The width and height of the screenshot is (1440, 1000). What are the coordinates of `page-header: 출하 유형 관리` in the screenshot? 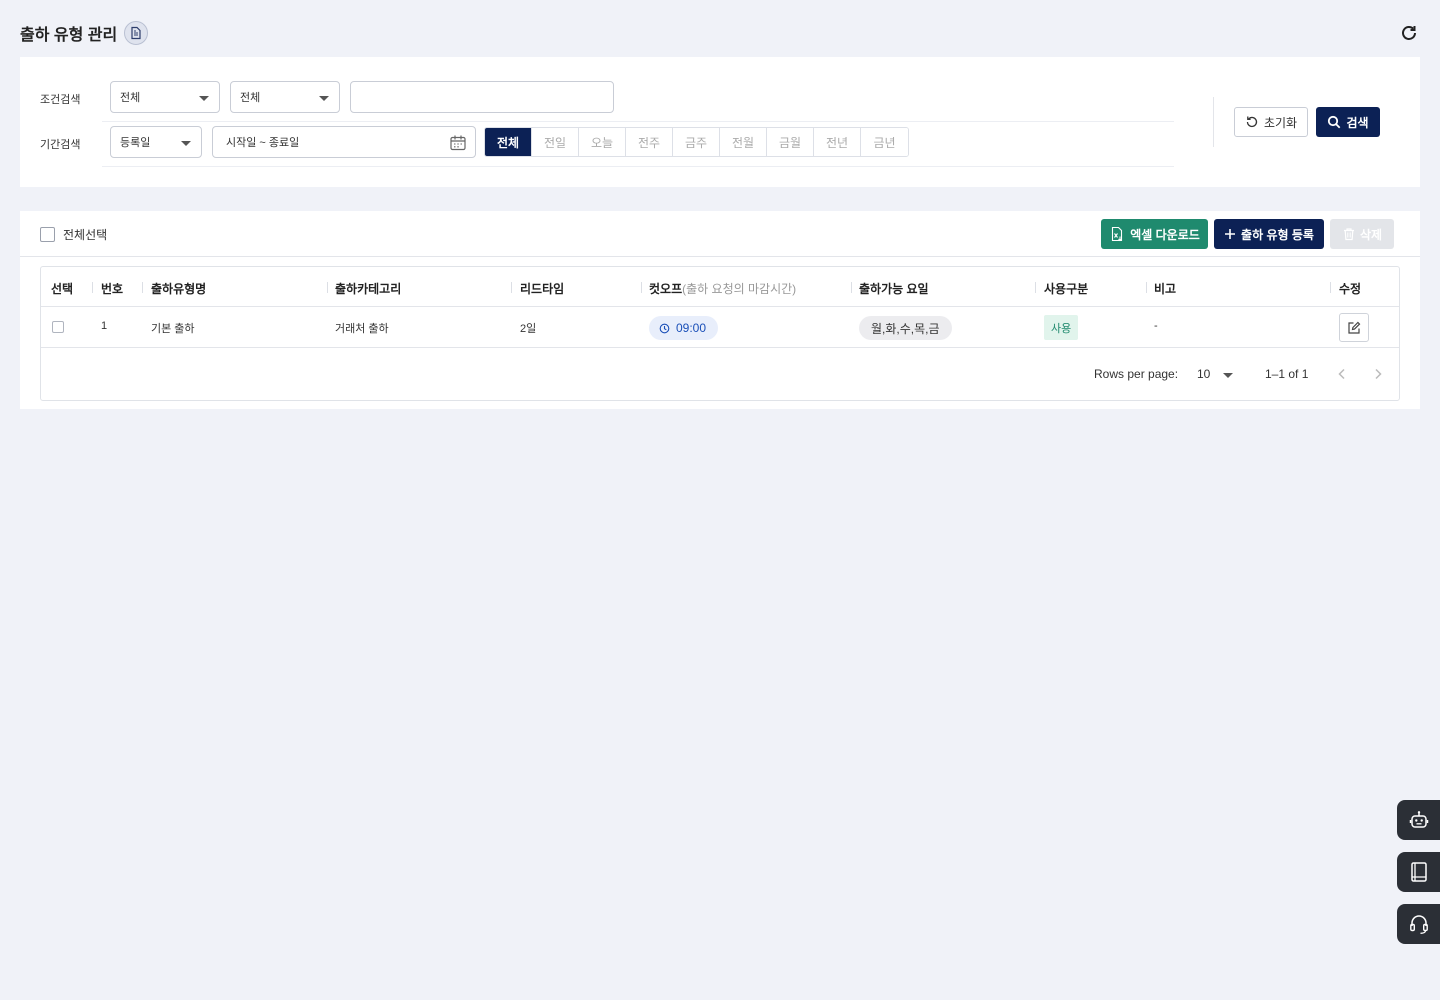 It's located at (720, 33).